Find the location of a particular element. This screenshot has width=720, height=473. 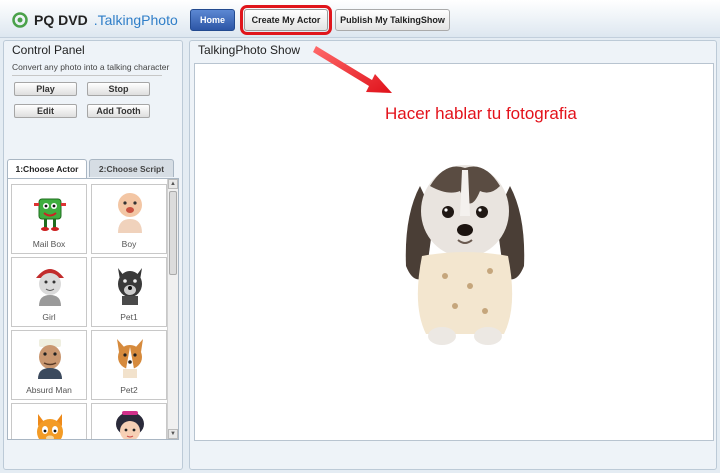

actor-mail-box: Mail Box is located at coordinates (49, 219).